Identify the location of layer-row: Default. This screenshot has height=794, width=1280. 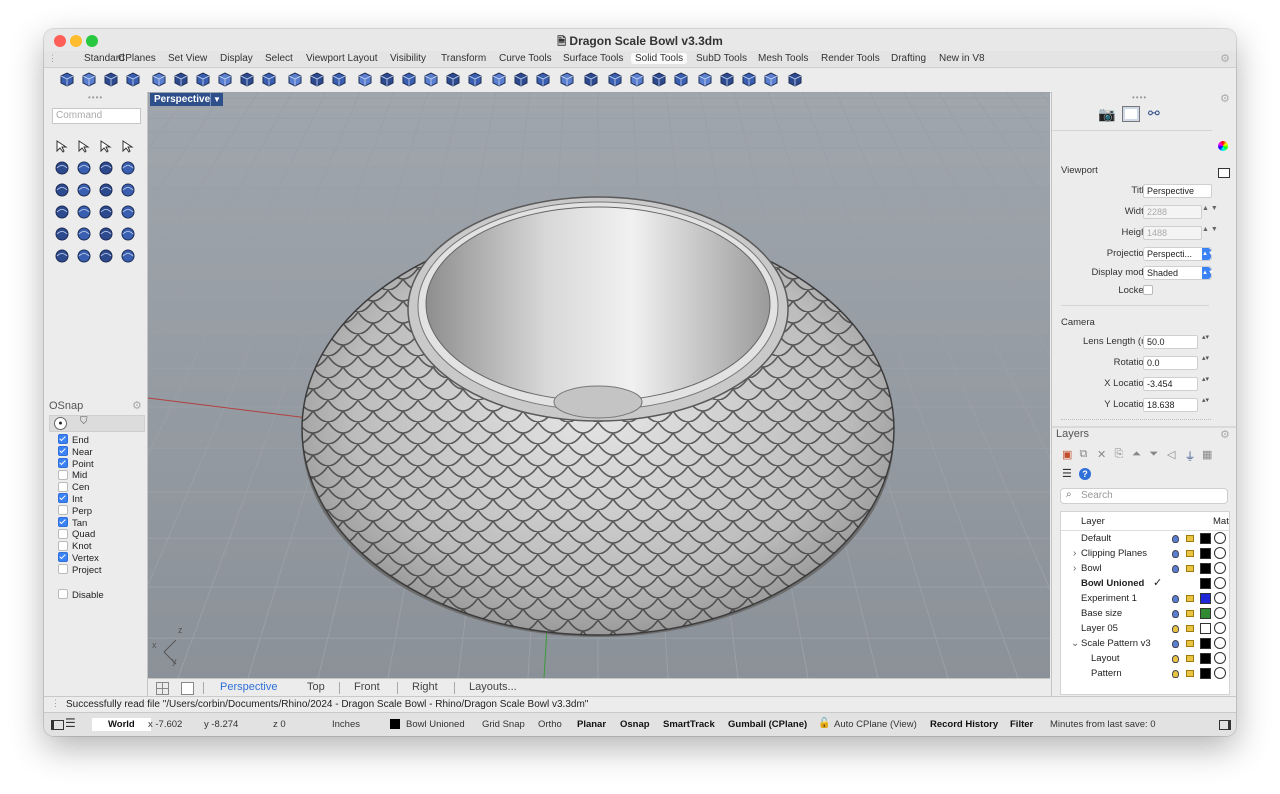
(1145, 538).